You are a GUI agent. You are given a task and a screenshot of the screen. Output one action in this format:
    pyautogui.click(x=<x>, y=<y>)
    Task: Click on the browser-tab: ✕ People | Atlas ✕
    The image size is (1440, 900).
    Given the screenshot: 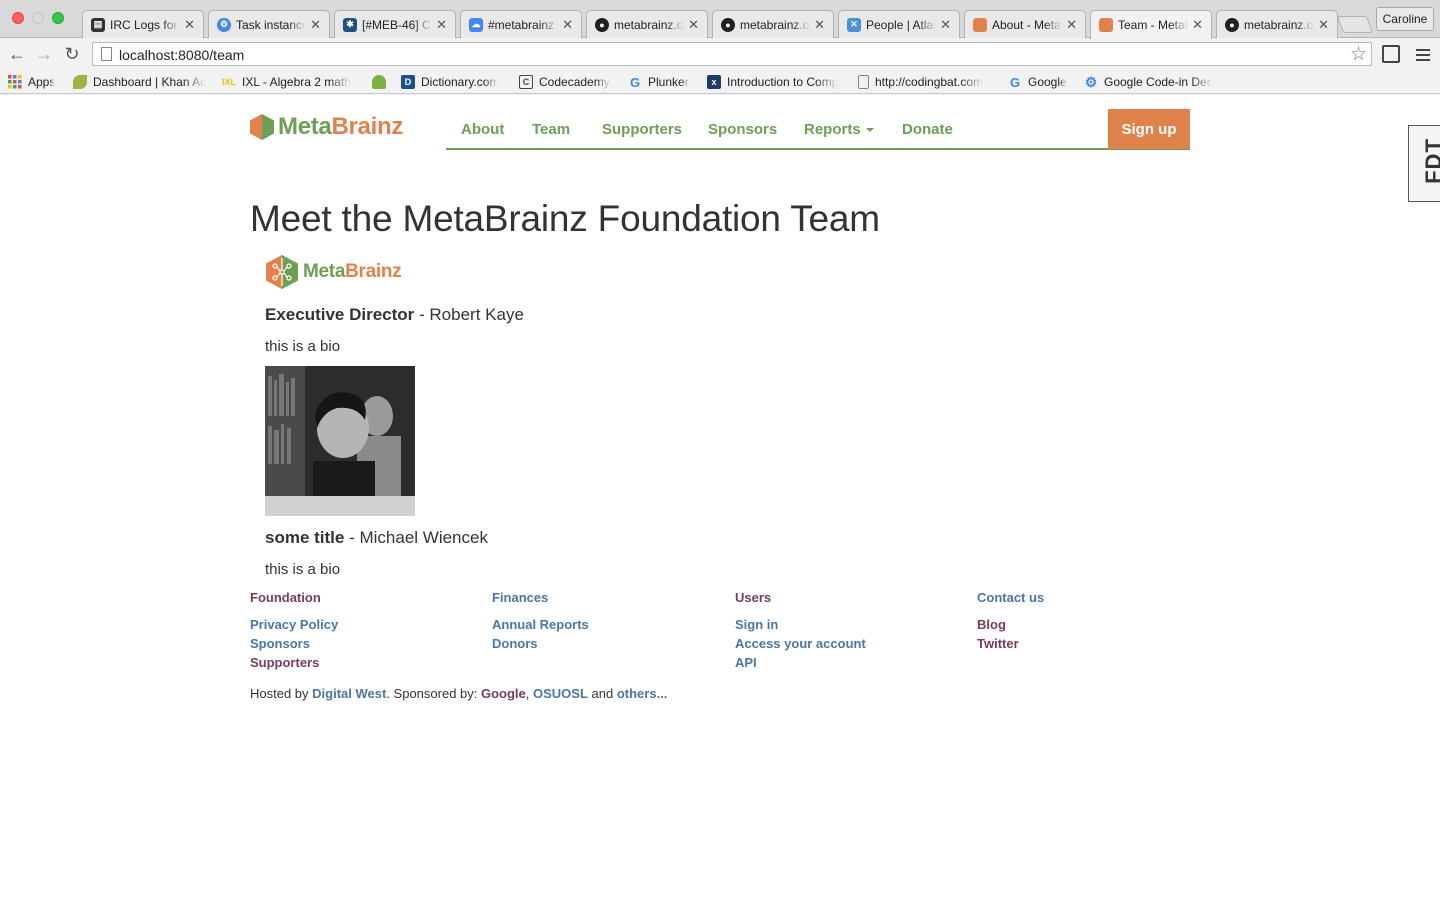 What is the action you would take?
    pyautogui.click(x=899, y=24)
    